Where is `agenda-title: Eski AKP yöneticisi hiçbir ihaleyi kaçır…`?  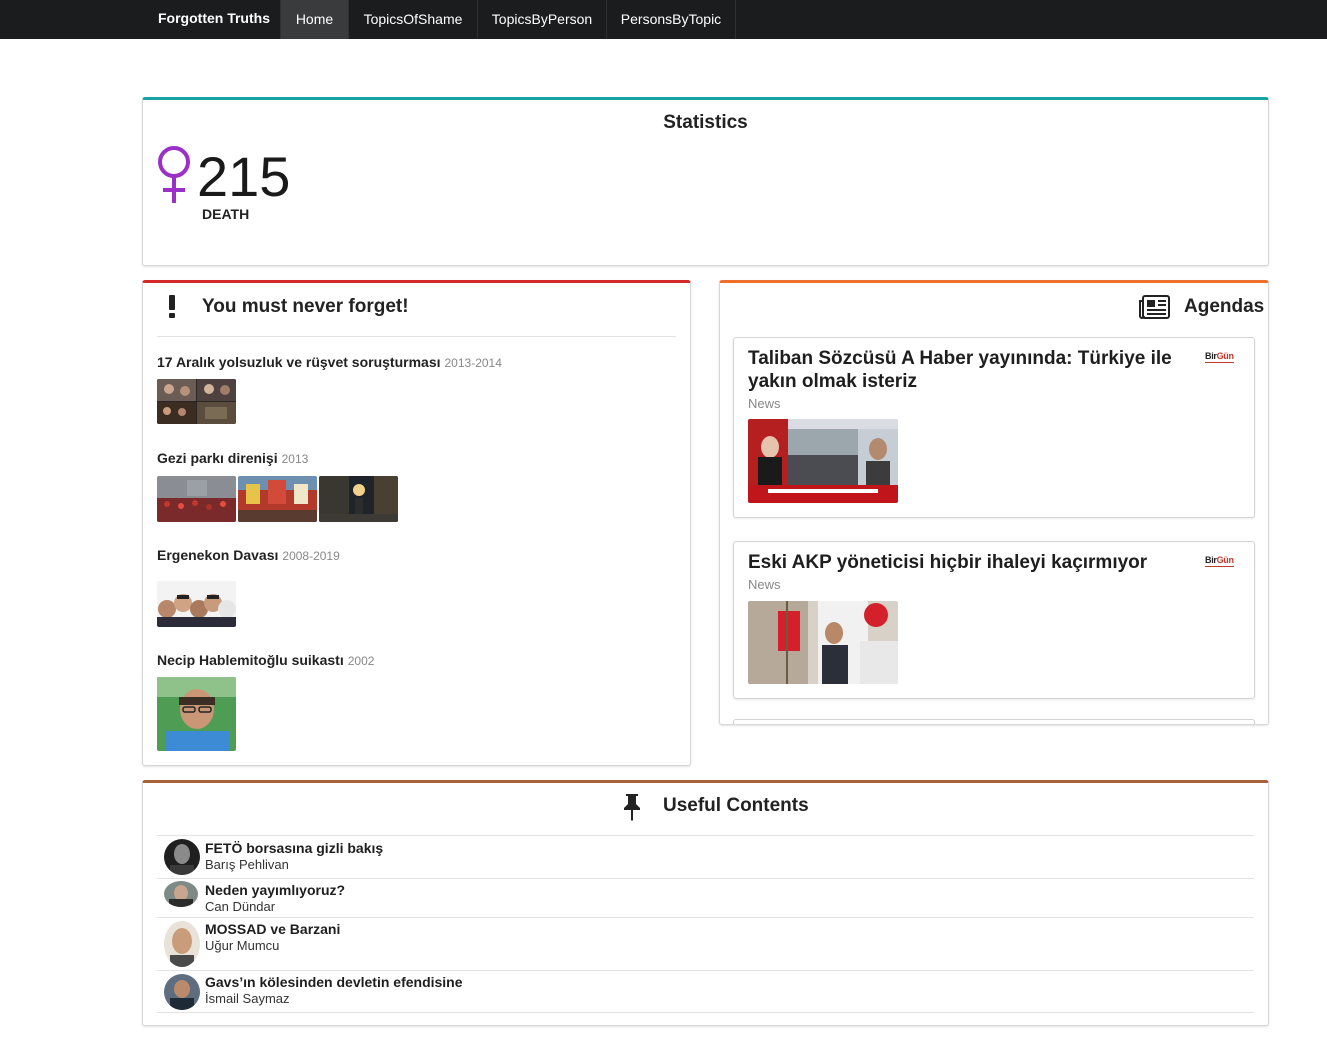 agenda-title: Eski AKP yöneticisi hiçbir ihaleyi kaçır… is located at coordinates (968, 562).